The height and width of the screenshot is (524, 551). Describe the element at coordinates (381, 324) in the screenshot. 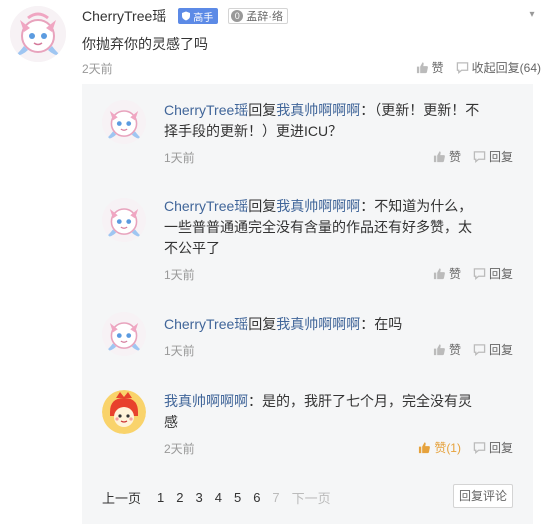

I see `reply-content: ：在吗` at that location.